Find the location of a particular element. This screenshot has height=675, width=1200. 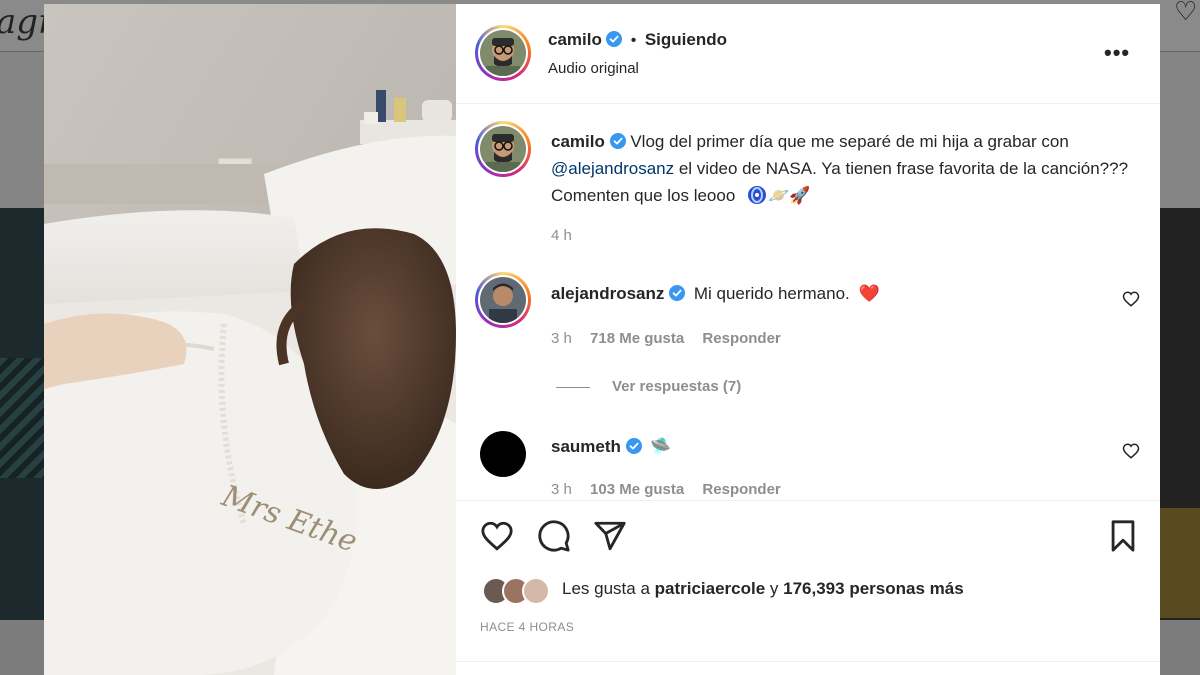

caption-avatar is located at coordinates (503, 149).